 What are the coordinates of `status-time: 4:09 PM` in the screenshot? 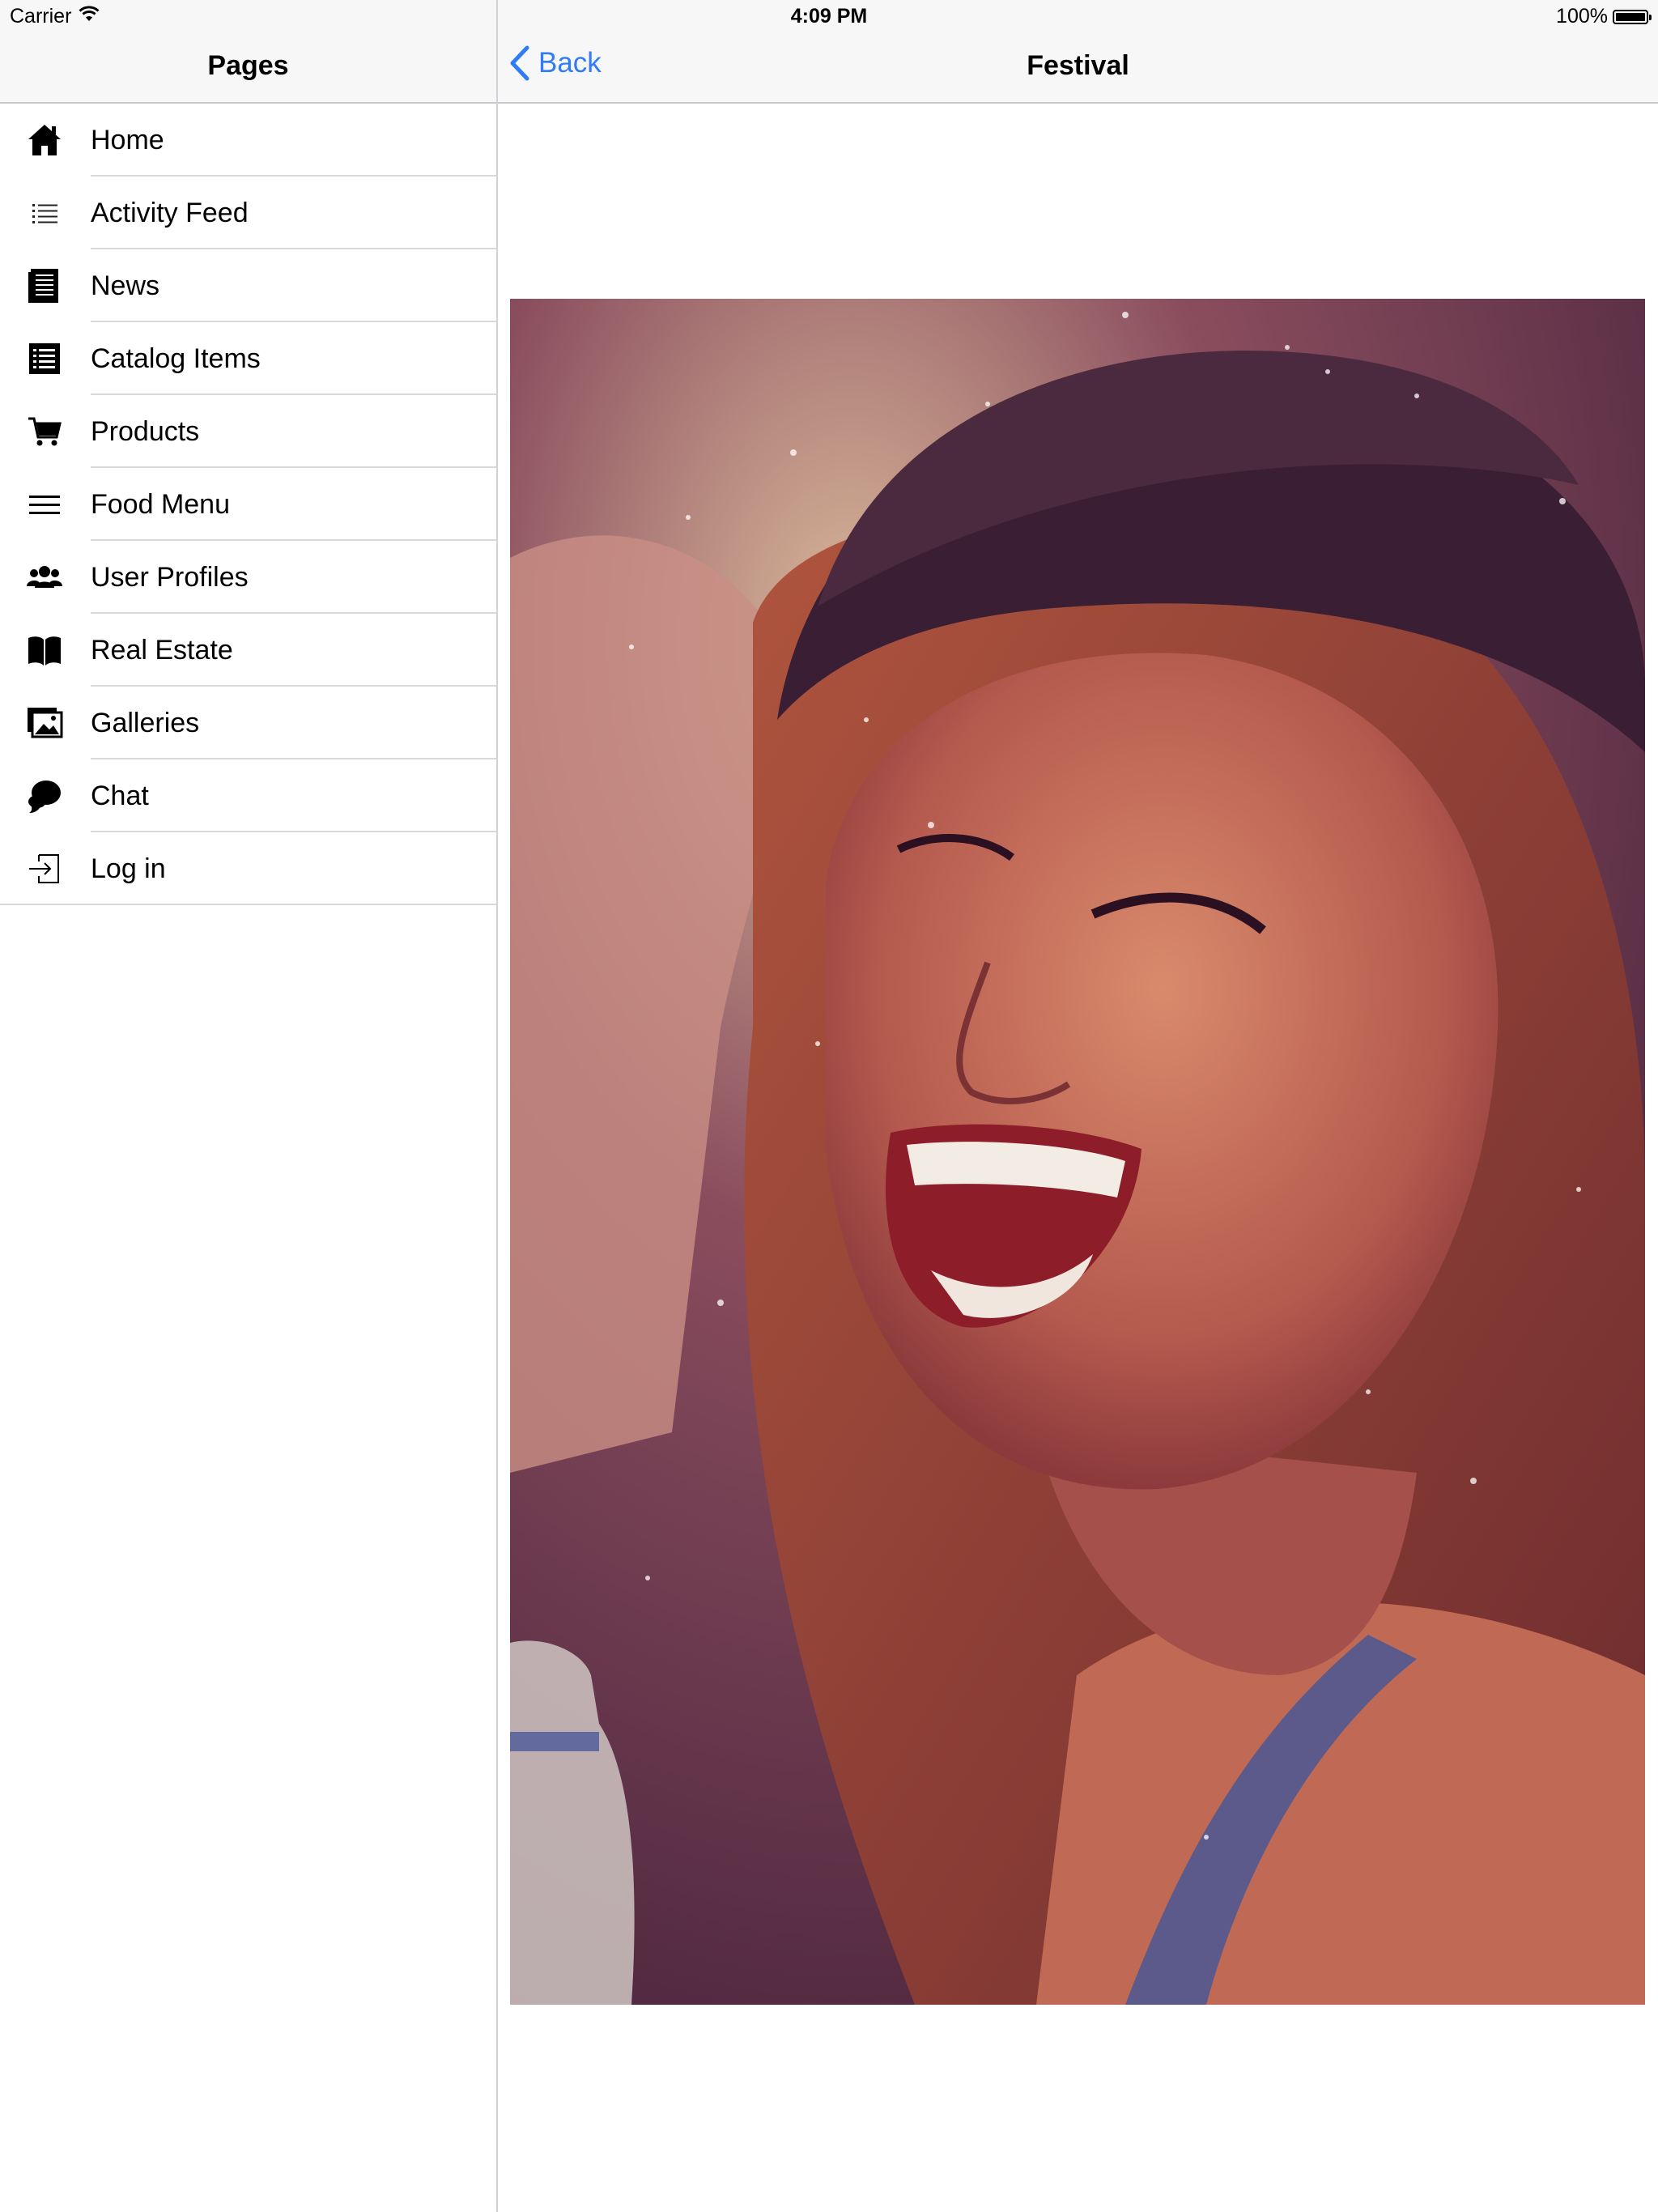 It's located at (829, 16).